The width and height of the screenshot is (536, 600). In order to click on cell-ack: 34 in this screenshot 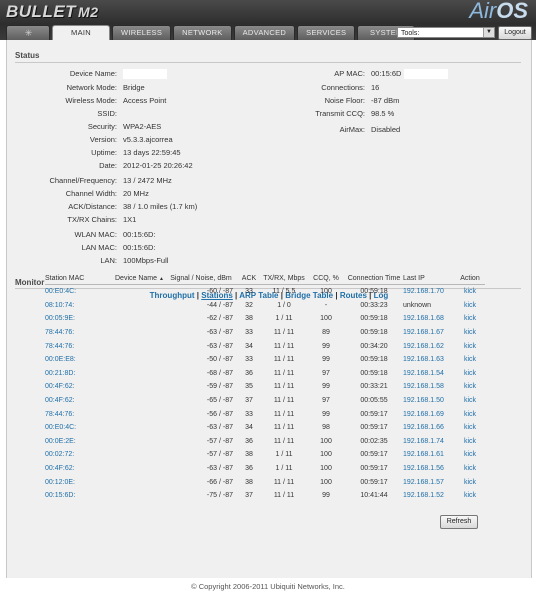, I will do `click(249, 428)`.